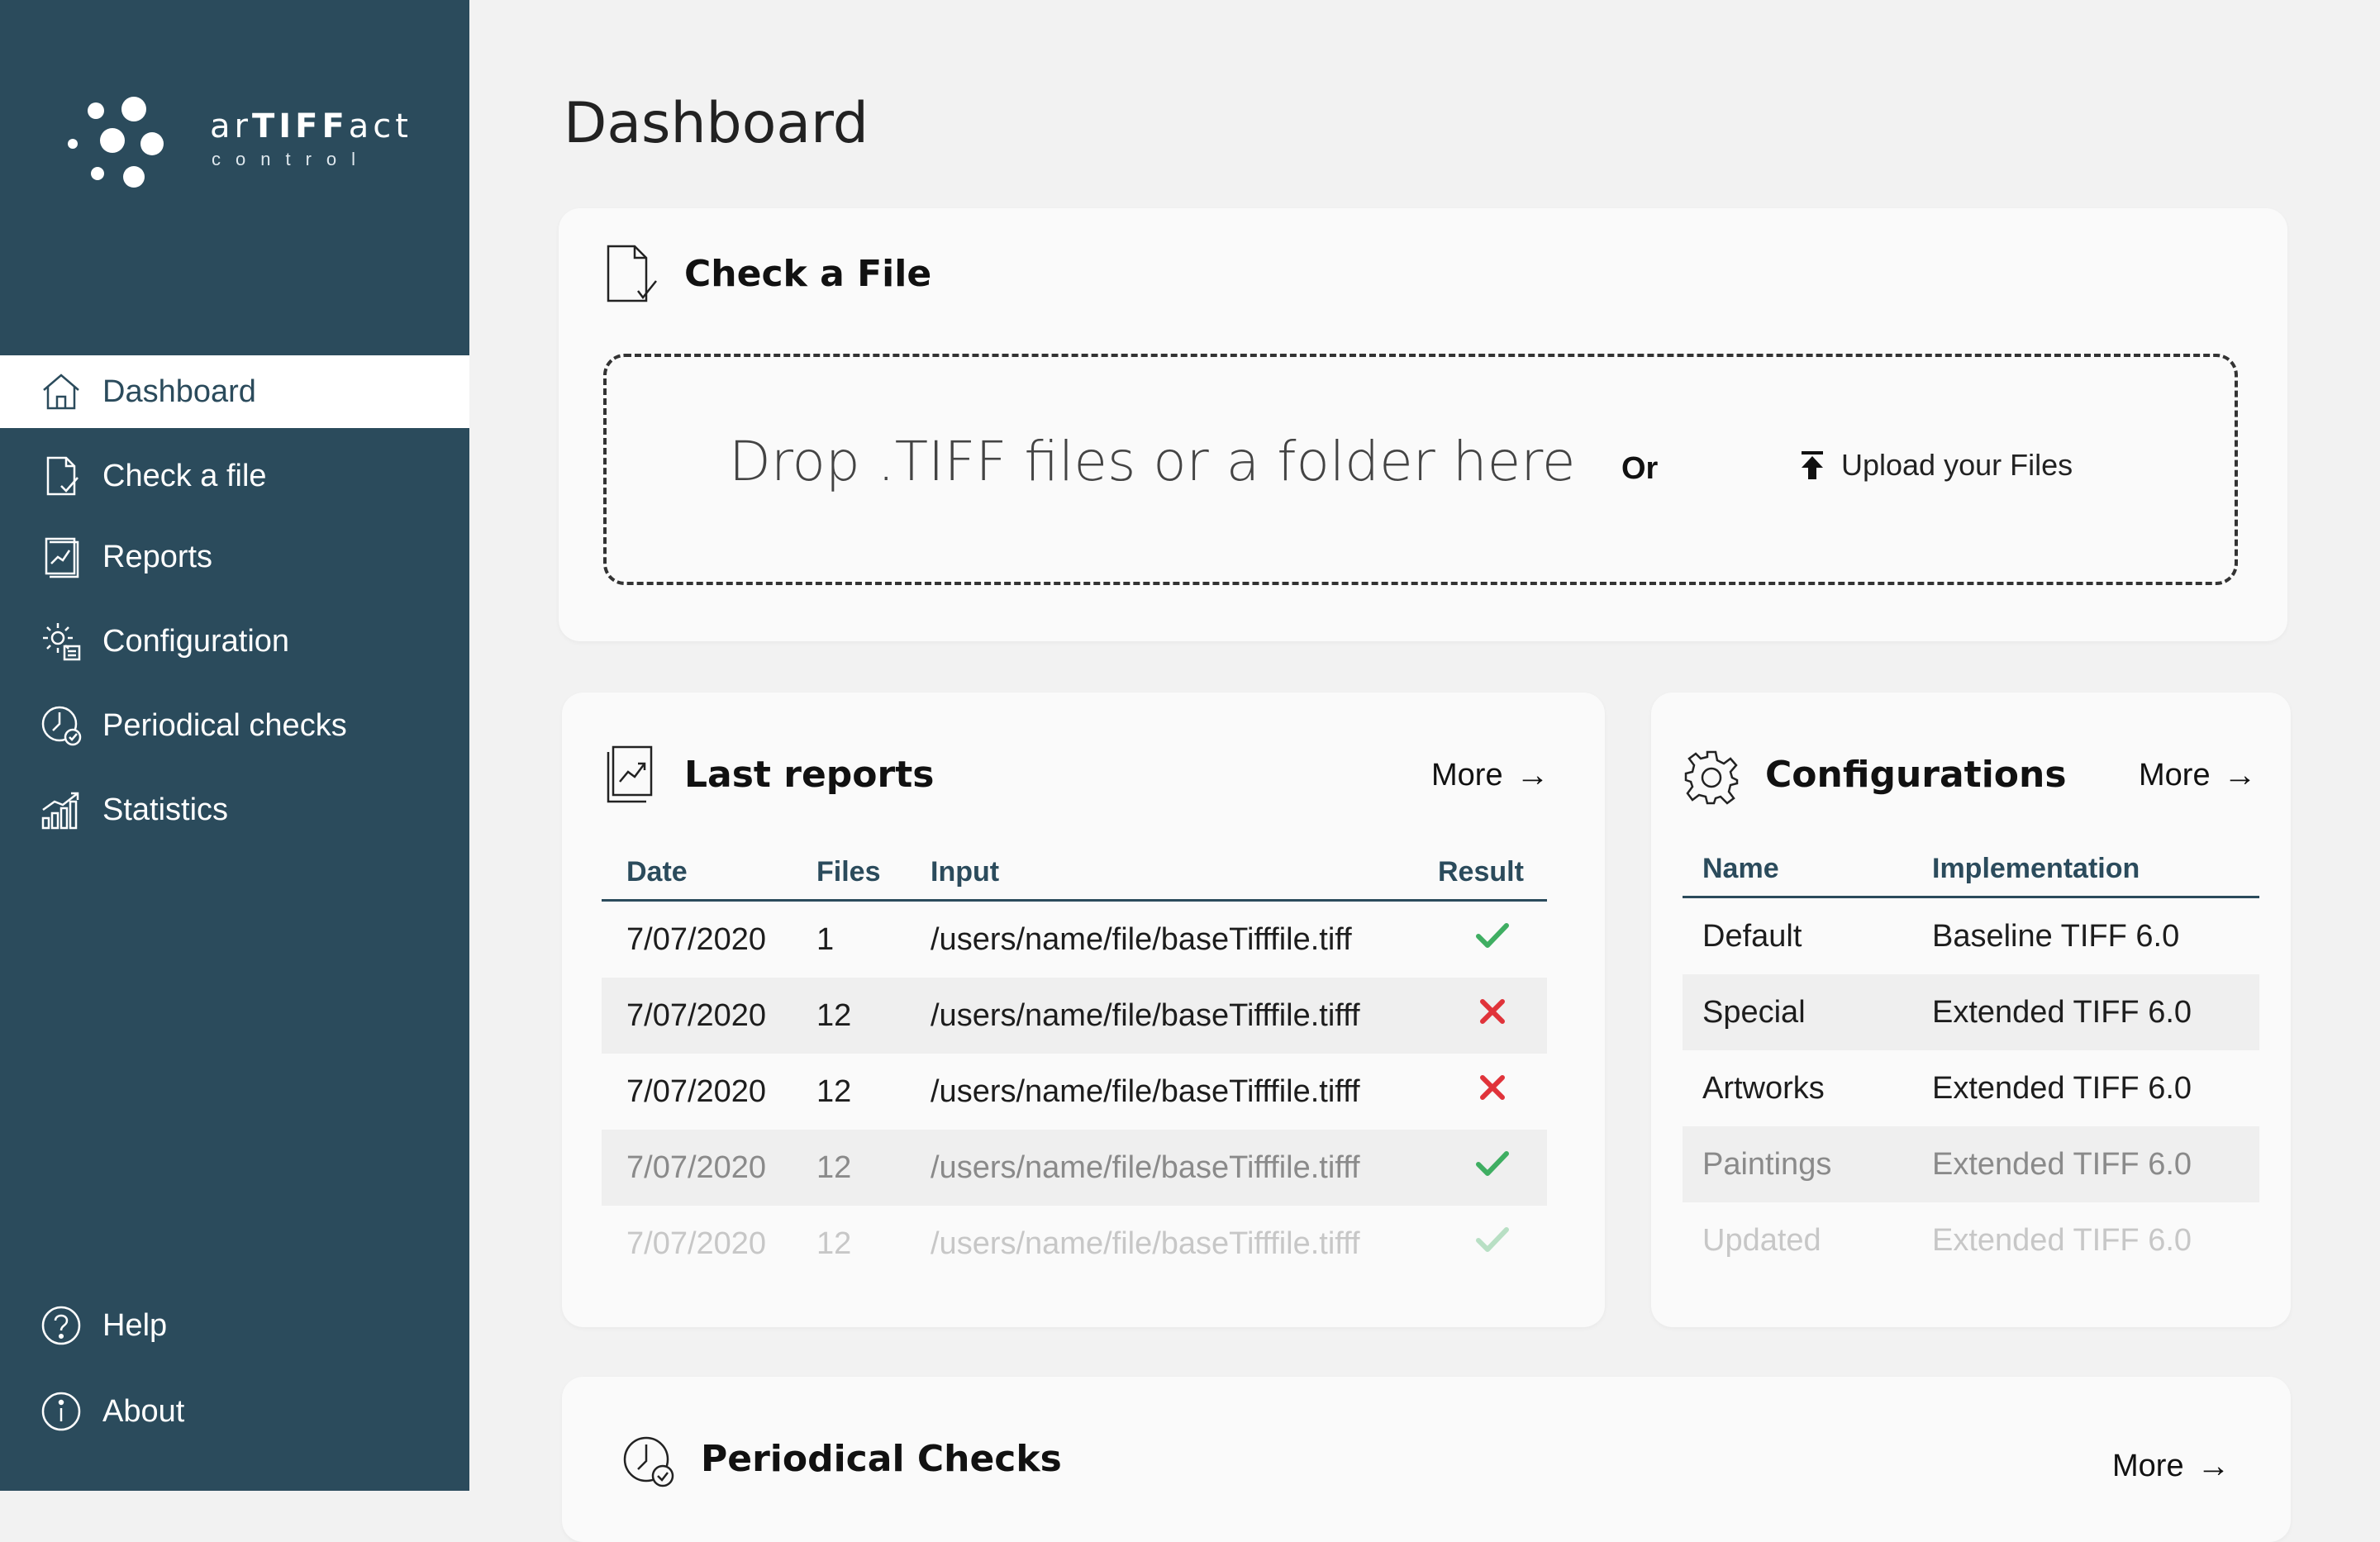 Image resolution: width=2380 pixels, height=1542 pixels. I want to click on input-cell: /users/name/file/baseTifffile.tiff, so click(1141, 939).